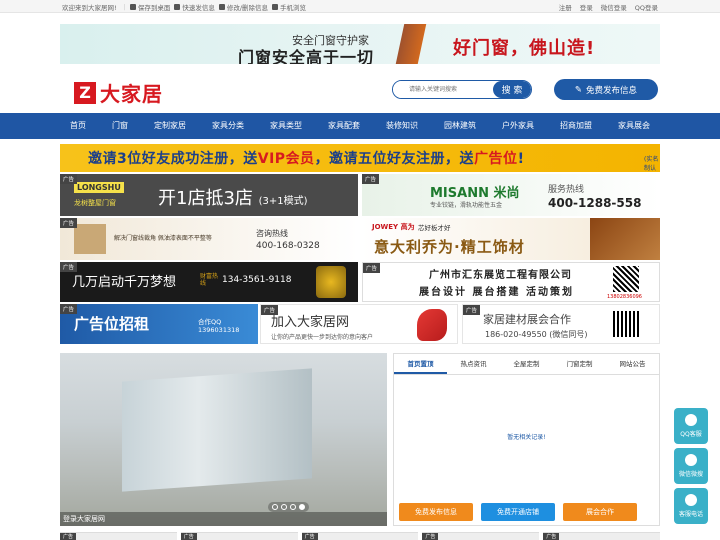  I want to click on register-link: 注册, so click(565, 7).